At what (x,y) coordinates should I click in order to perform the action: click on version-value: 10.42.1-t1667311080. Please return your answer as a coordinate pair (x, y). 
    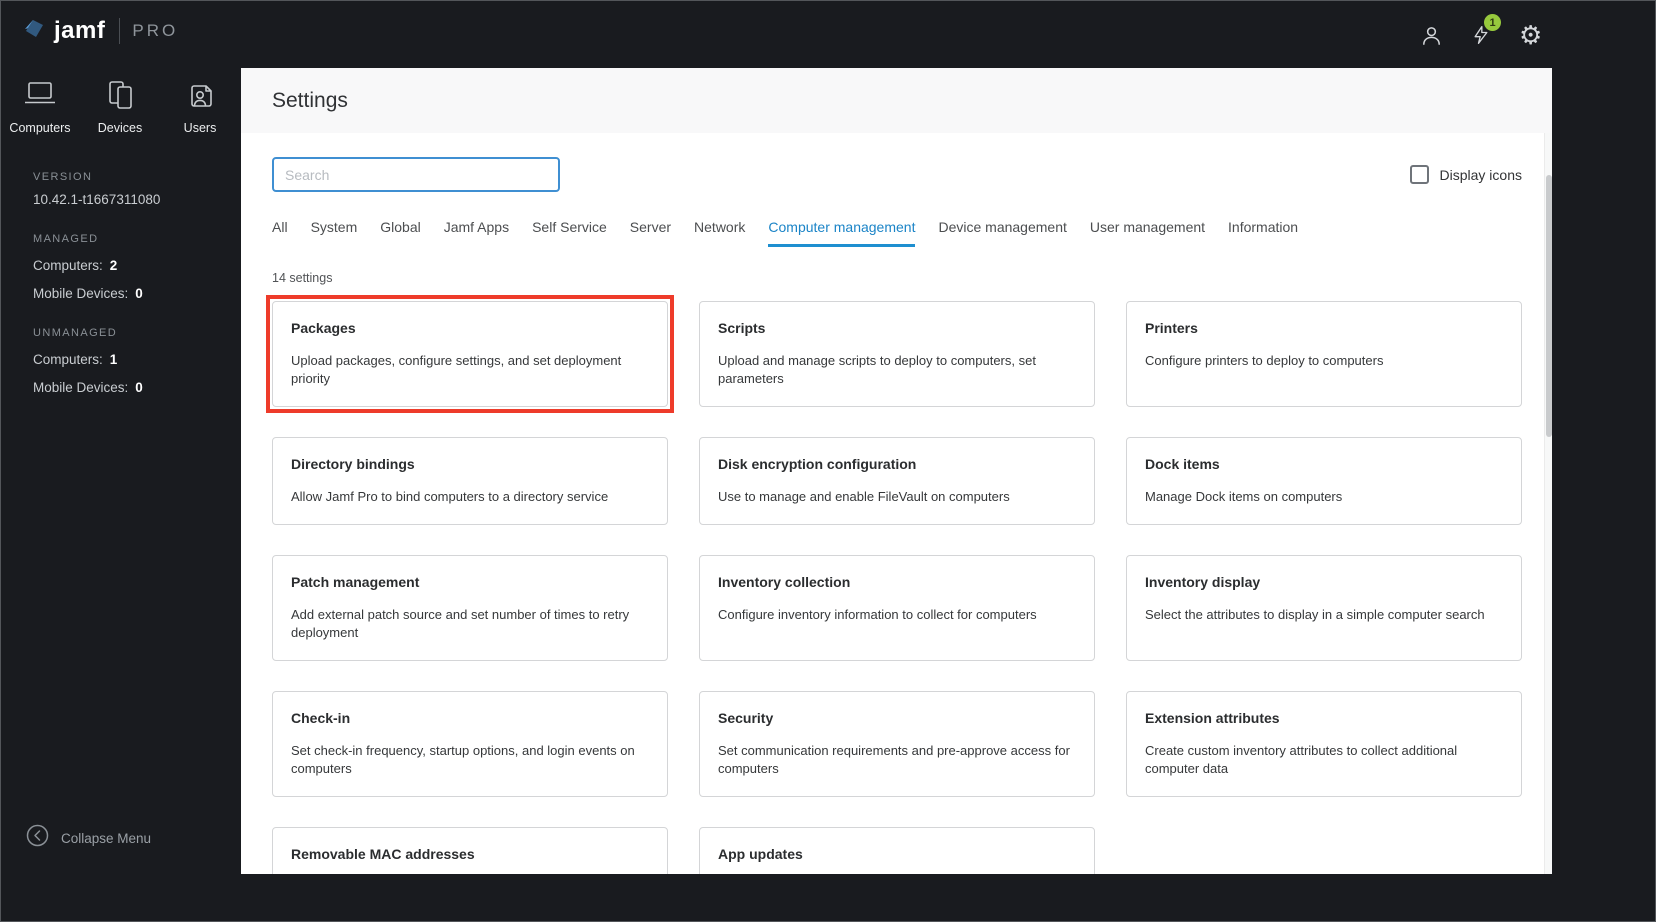
    Looking at the image, I should click on (97, 199).